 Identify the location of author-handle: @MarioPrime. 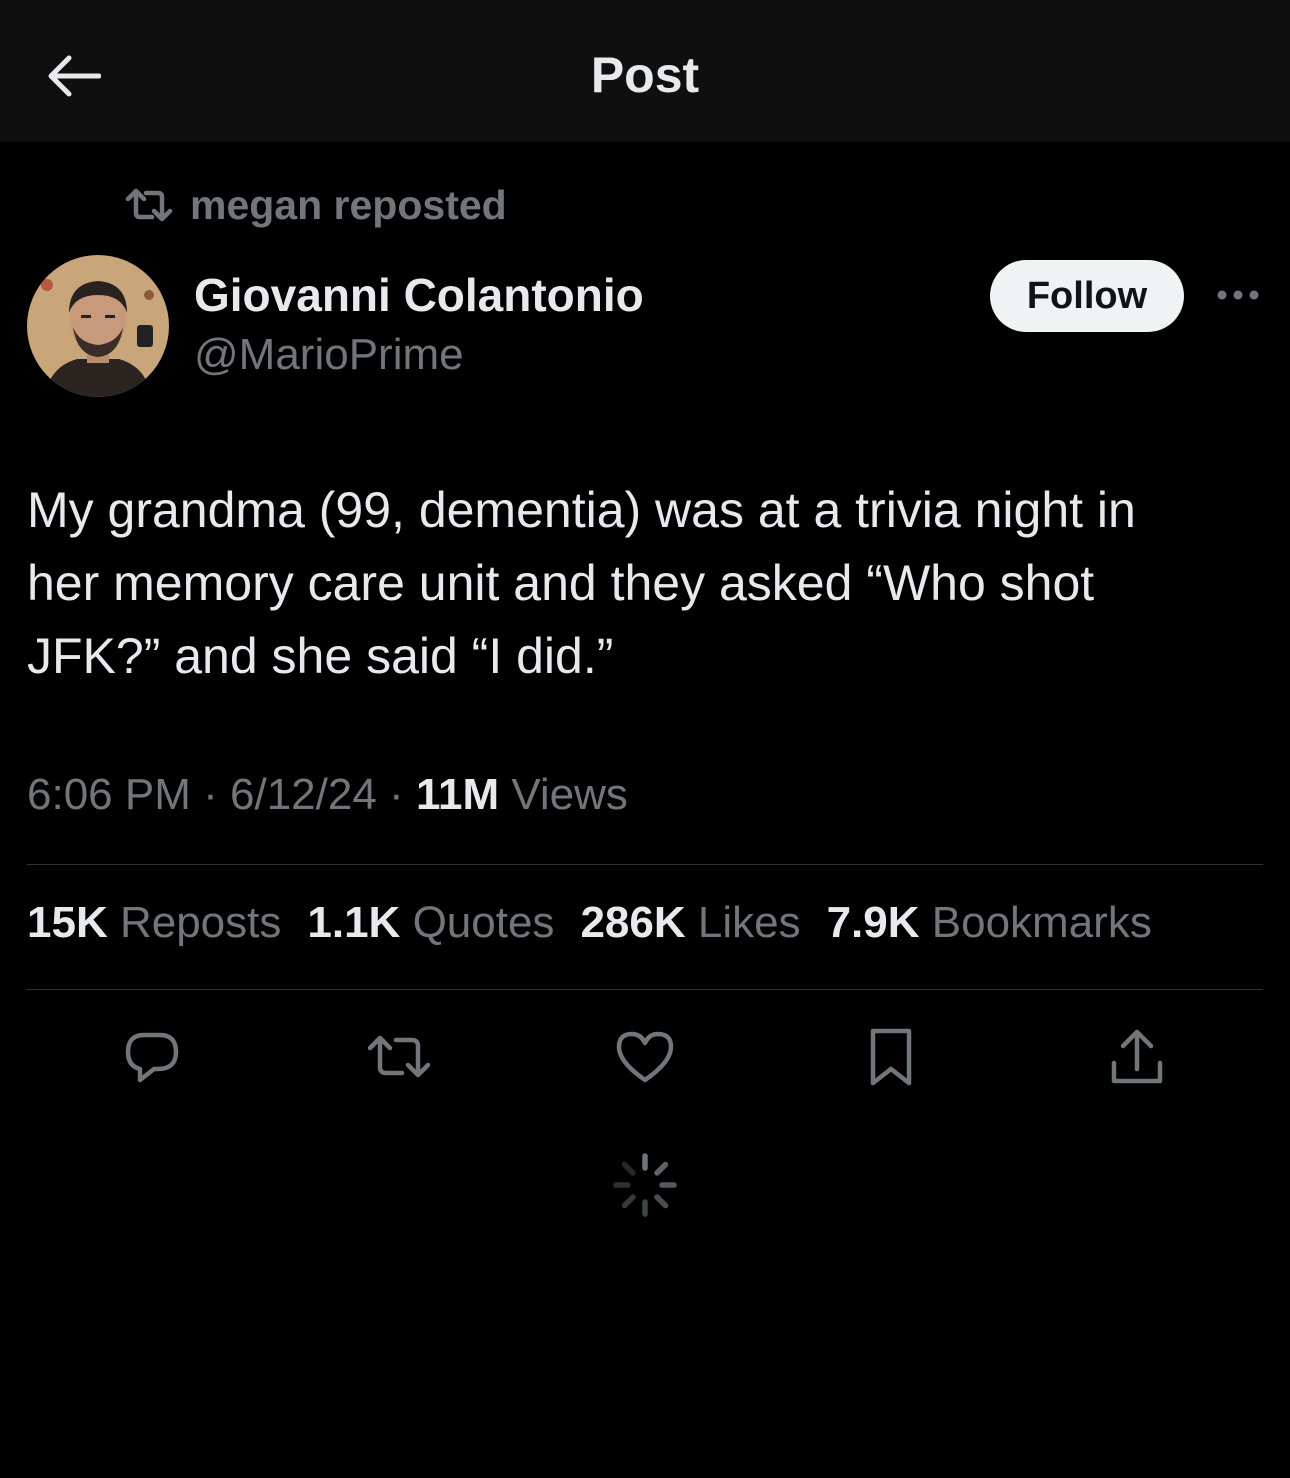
(329, 355).